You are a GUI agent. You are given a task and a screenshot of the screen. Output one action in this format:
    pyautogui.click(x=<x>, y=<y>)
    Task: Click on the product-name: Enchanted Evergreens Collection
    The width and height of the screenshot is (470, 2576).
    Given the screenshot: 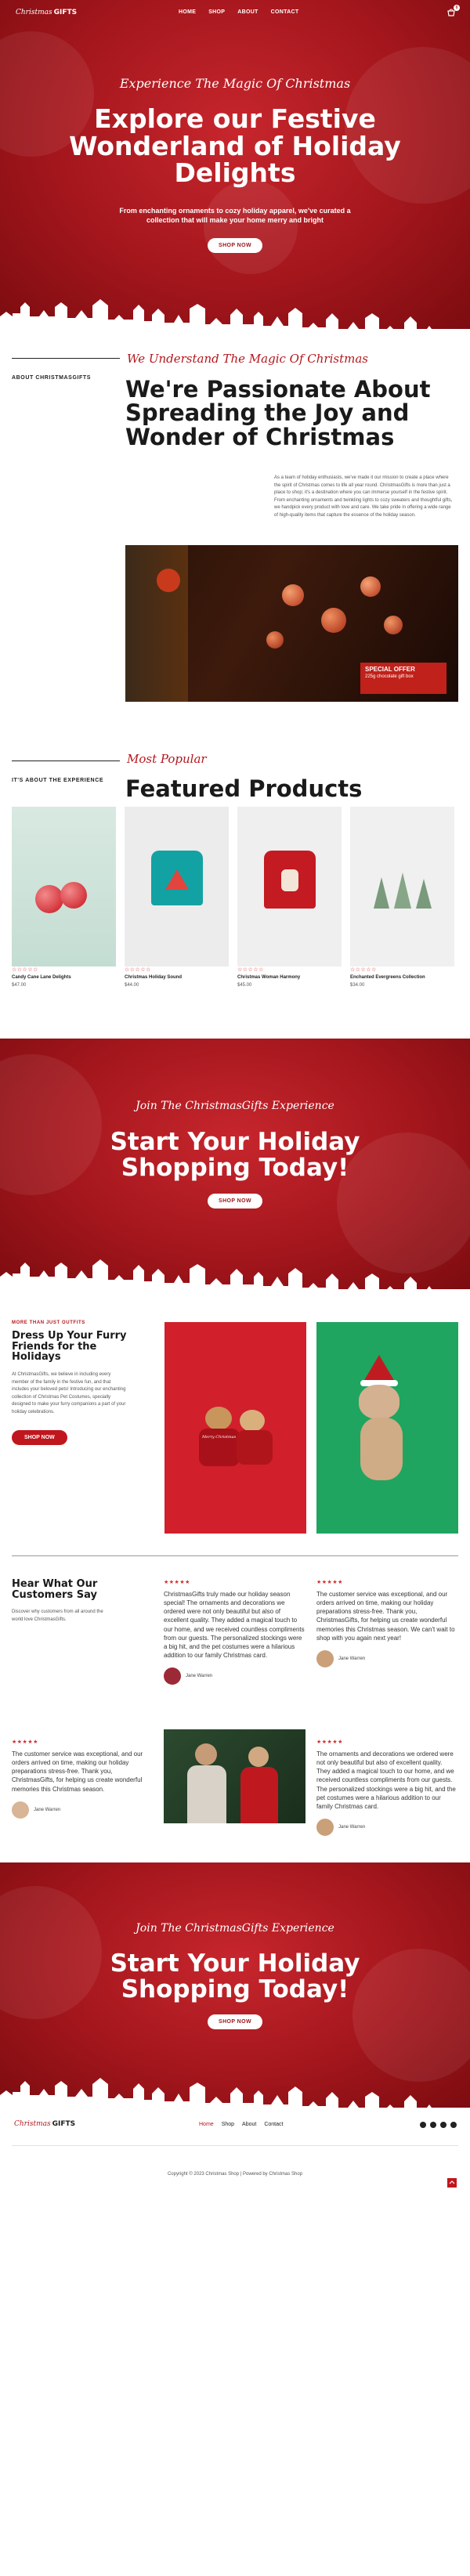 What is the action you would take?
    pyautogui.click(x=402, y=978)
    